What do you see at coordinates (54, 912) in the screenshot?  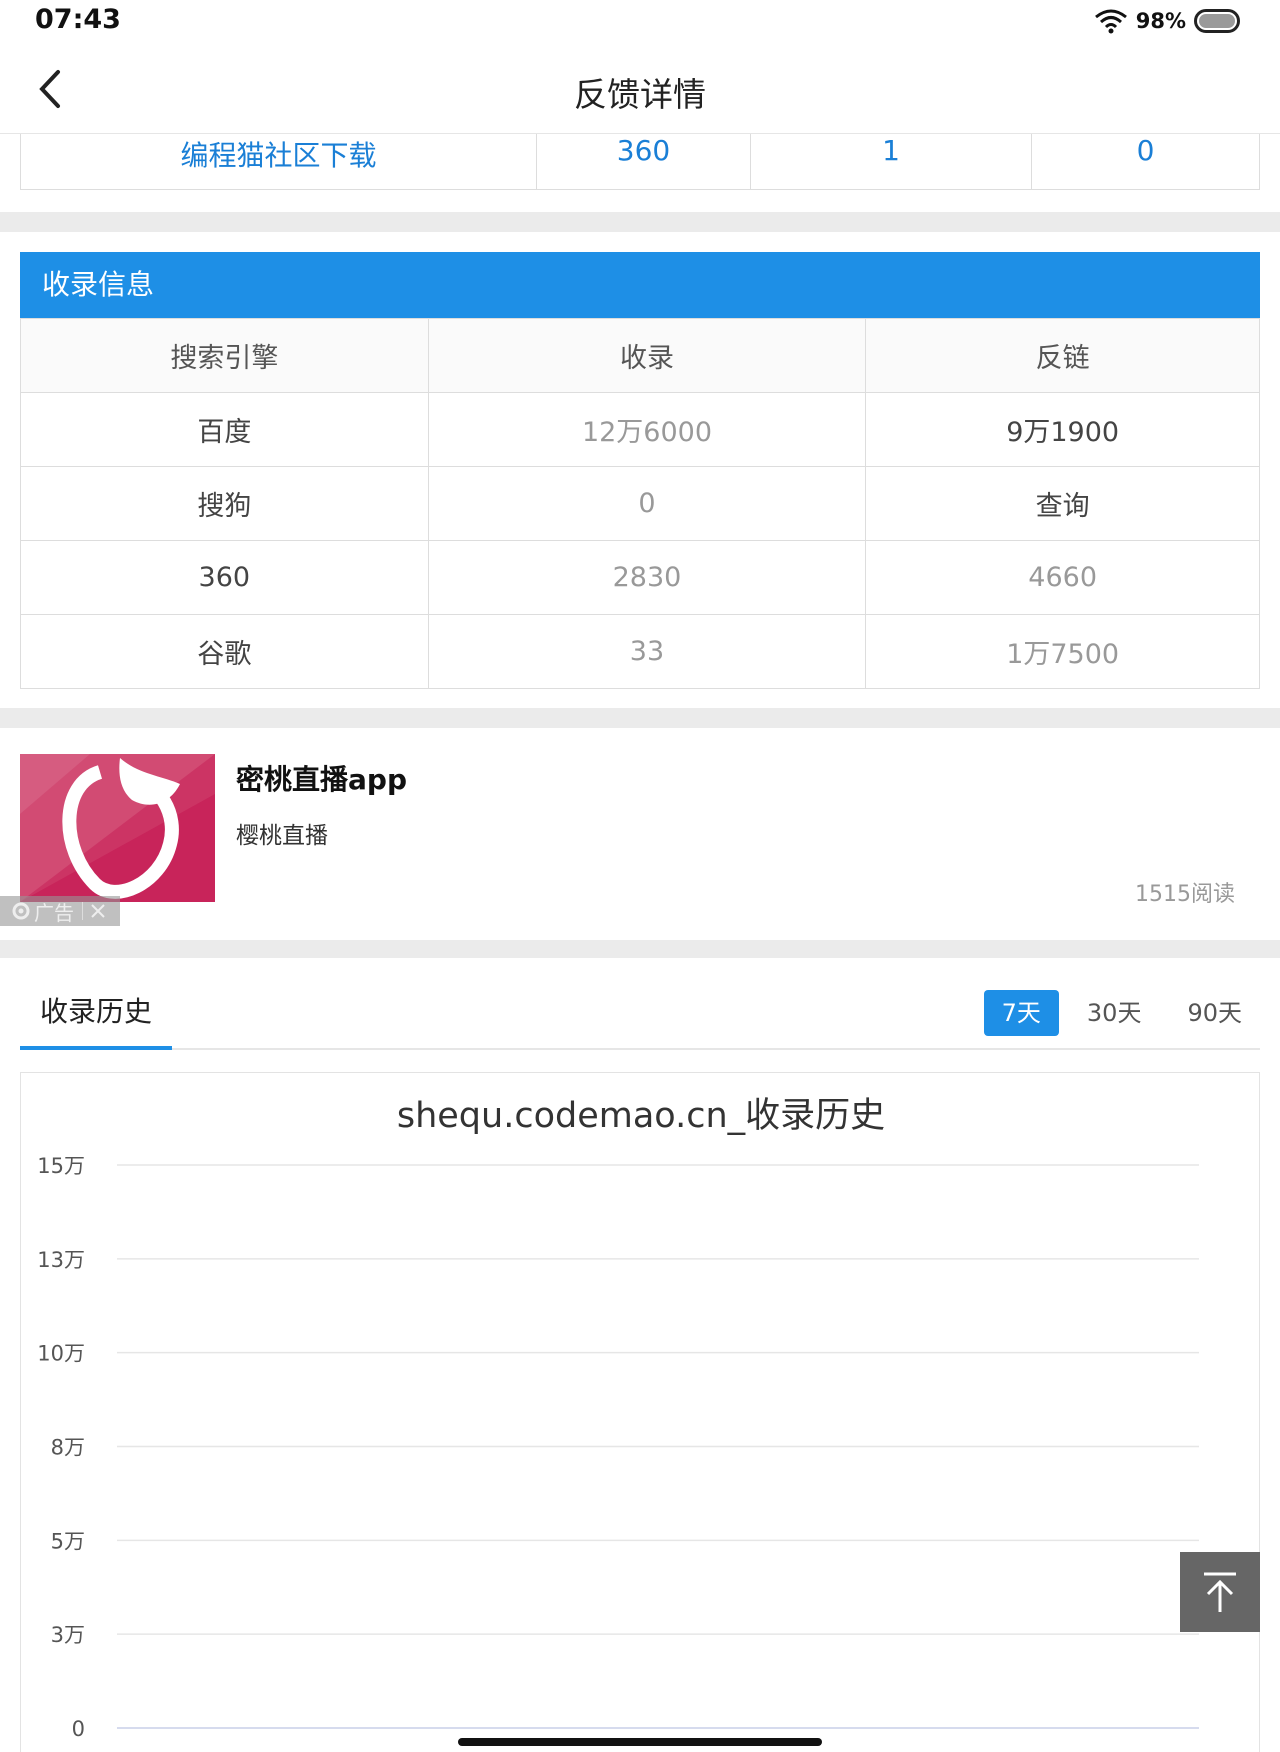 I see `ad-label: 广告` at bounding box center [54, 912].